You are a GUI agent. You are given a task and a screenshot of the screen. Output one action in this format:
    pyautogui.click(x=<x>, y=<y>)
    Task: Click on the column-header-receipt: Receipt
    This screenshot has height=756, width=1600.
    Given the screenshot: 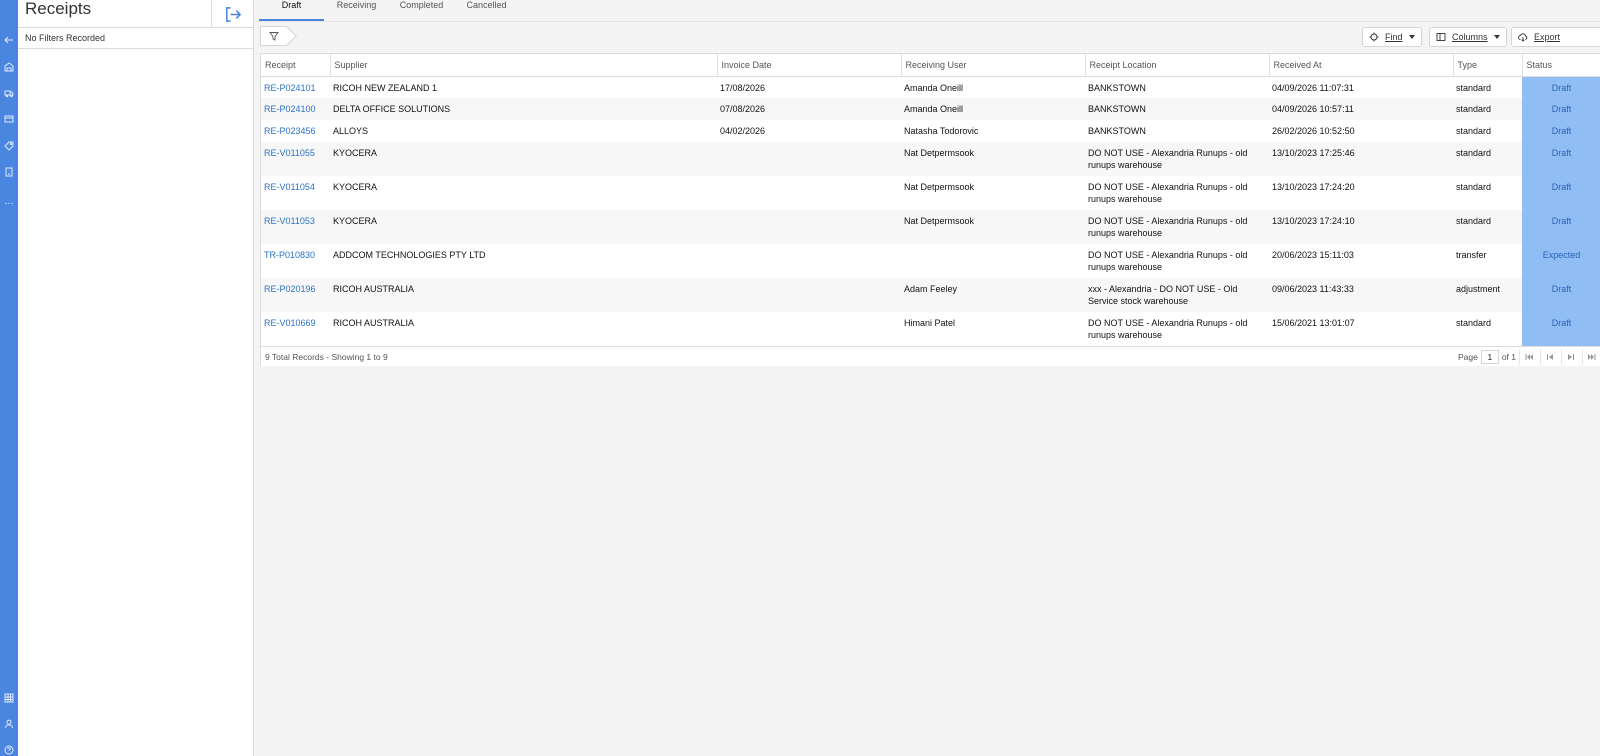 What is the action you would take?
    pyautogui.click(x=296, y=65)
    